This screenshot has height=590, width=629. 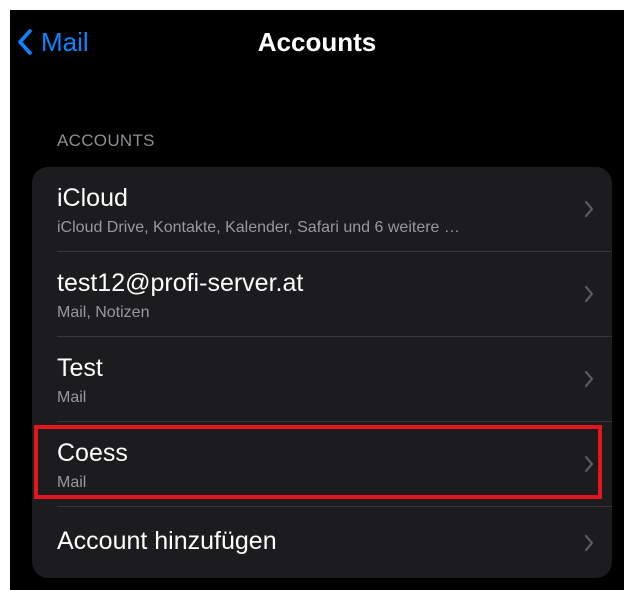 What do you see at coordinates (180, 283) in the screenshot?
I see `account-title: test12@profi-server.at` at bounding box center [180, 283].